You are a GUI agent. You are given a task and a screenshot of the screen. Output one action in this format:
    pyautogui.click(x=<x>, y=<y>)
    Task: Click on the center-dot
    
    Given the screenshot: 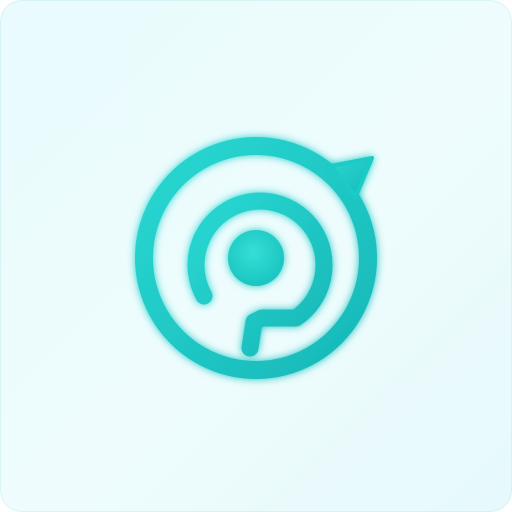 What is the action you would take?
    pyautogui.click(x=256, y=258)
    